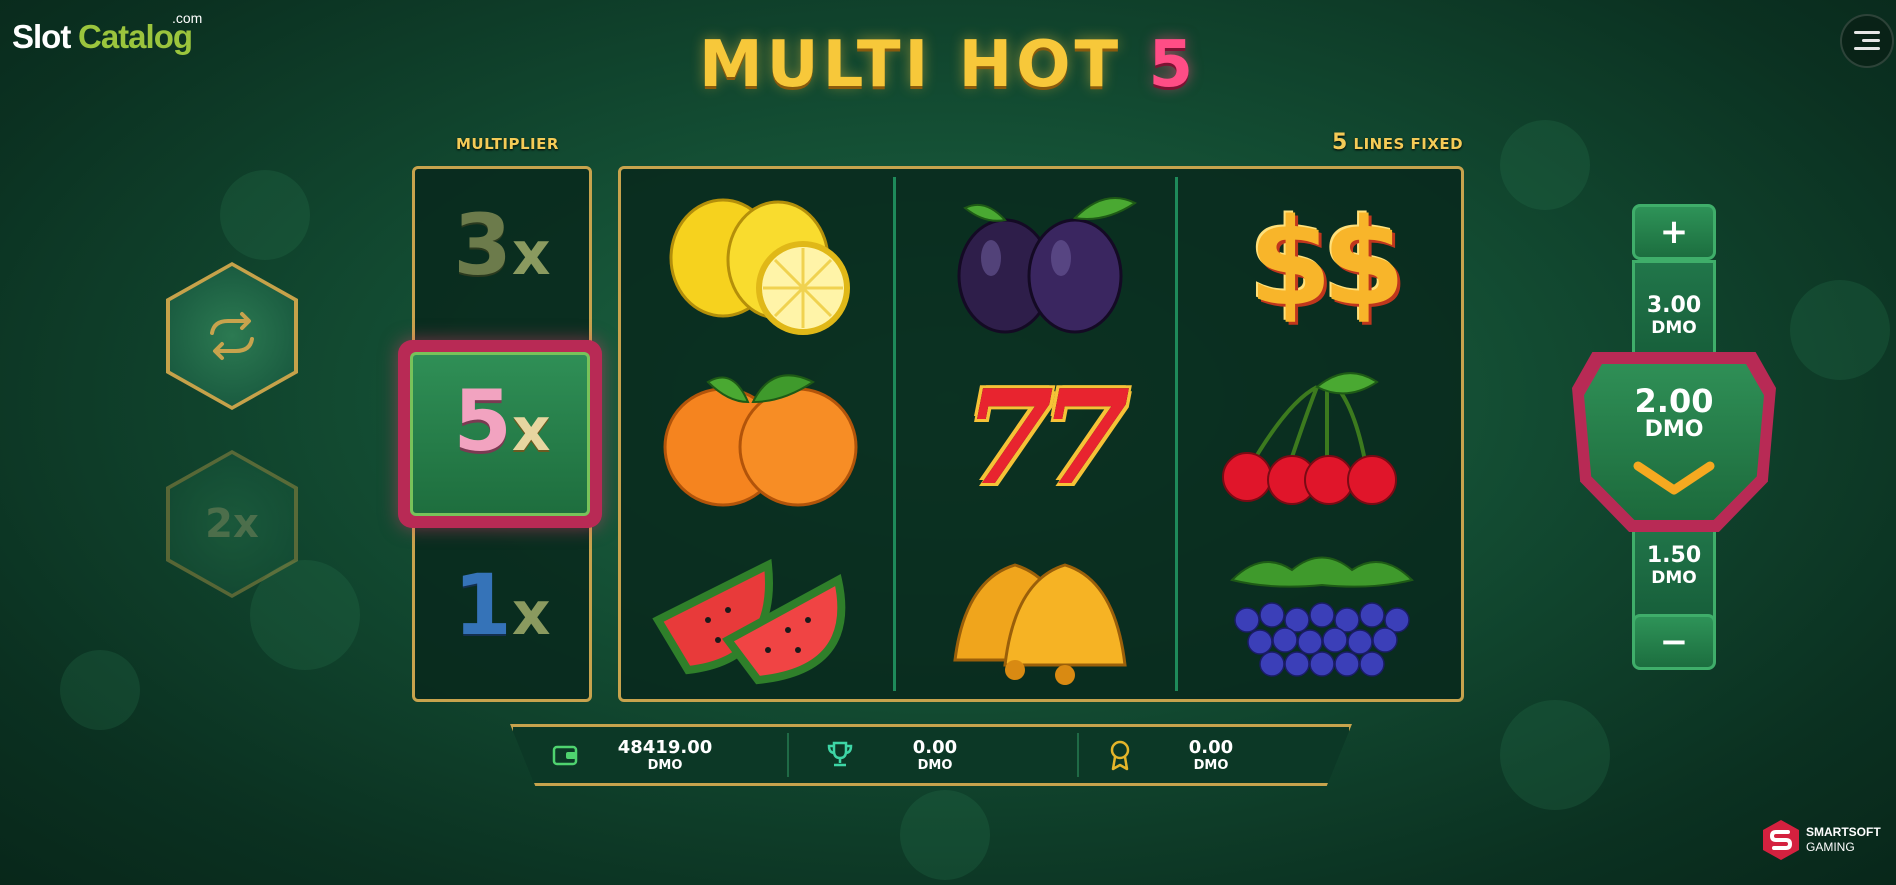 The image size is (1896, 885). I want to click on game-title-number: 5, so click(1173, 65).